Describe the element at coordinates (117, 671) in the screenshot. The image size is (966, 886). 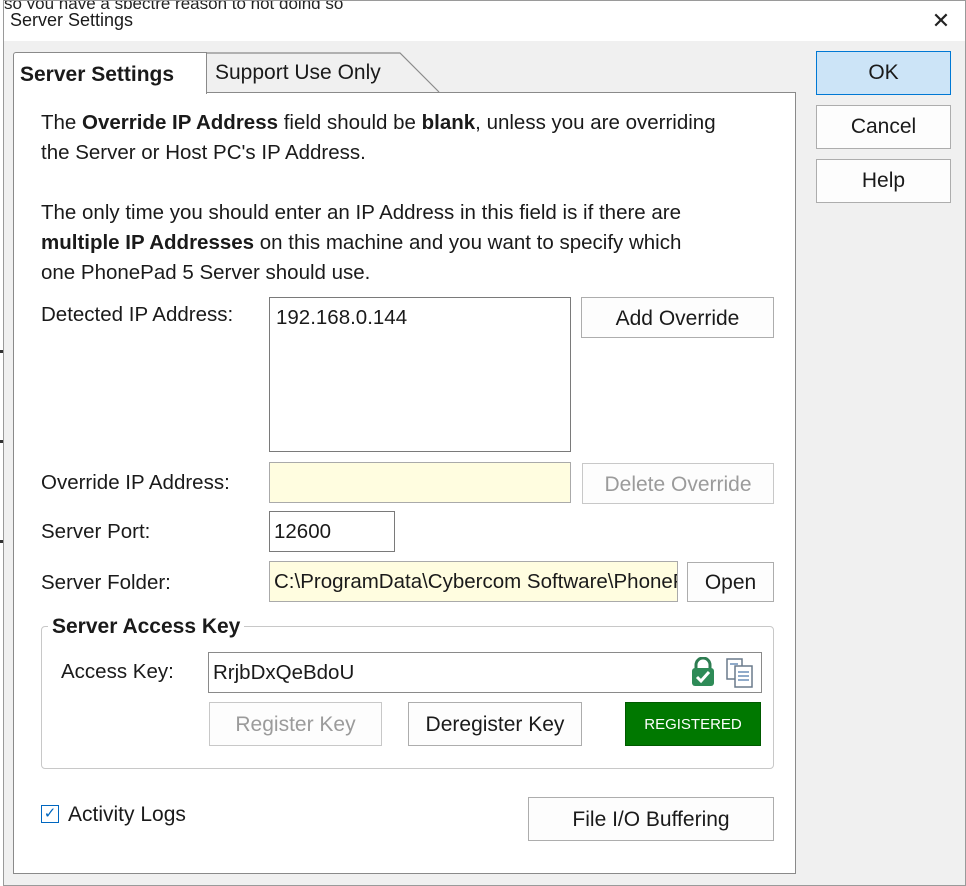
I see `access-key-label: Access Key:` at that location.